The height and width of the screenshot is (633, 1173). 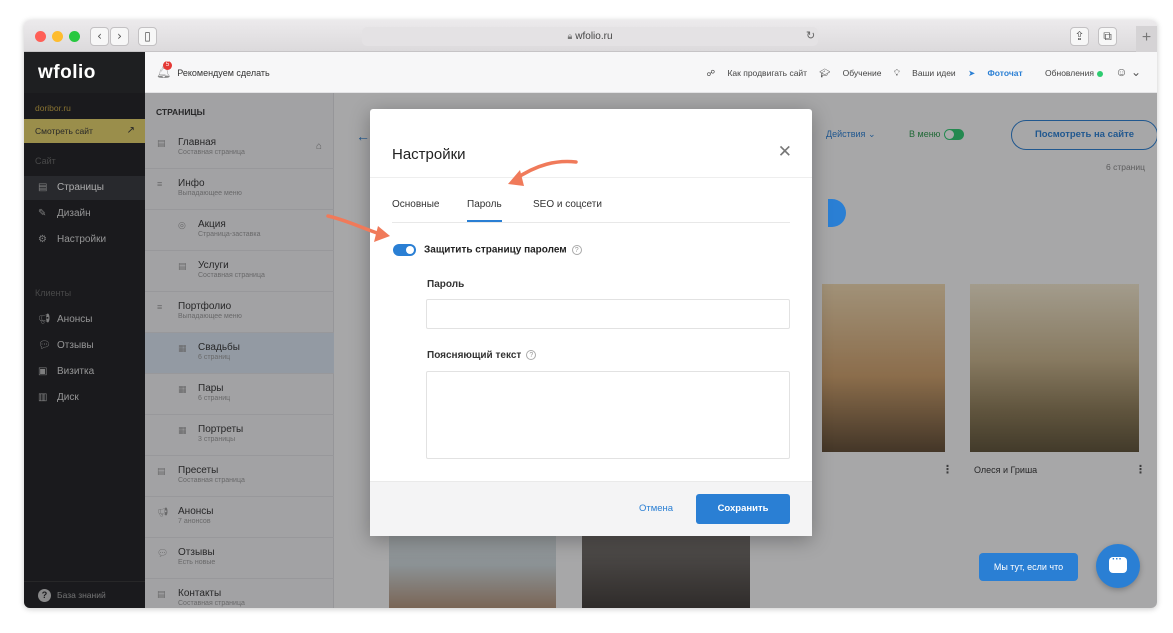 I want to click on new-tab-button: +, so click(x=1146, y=39).